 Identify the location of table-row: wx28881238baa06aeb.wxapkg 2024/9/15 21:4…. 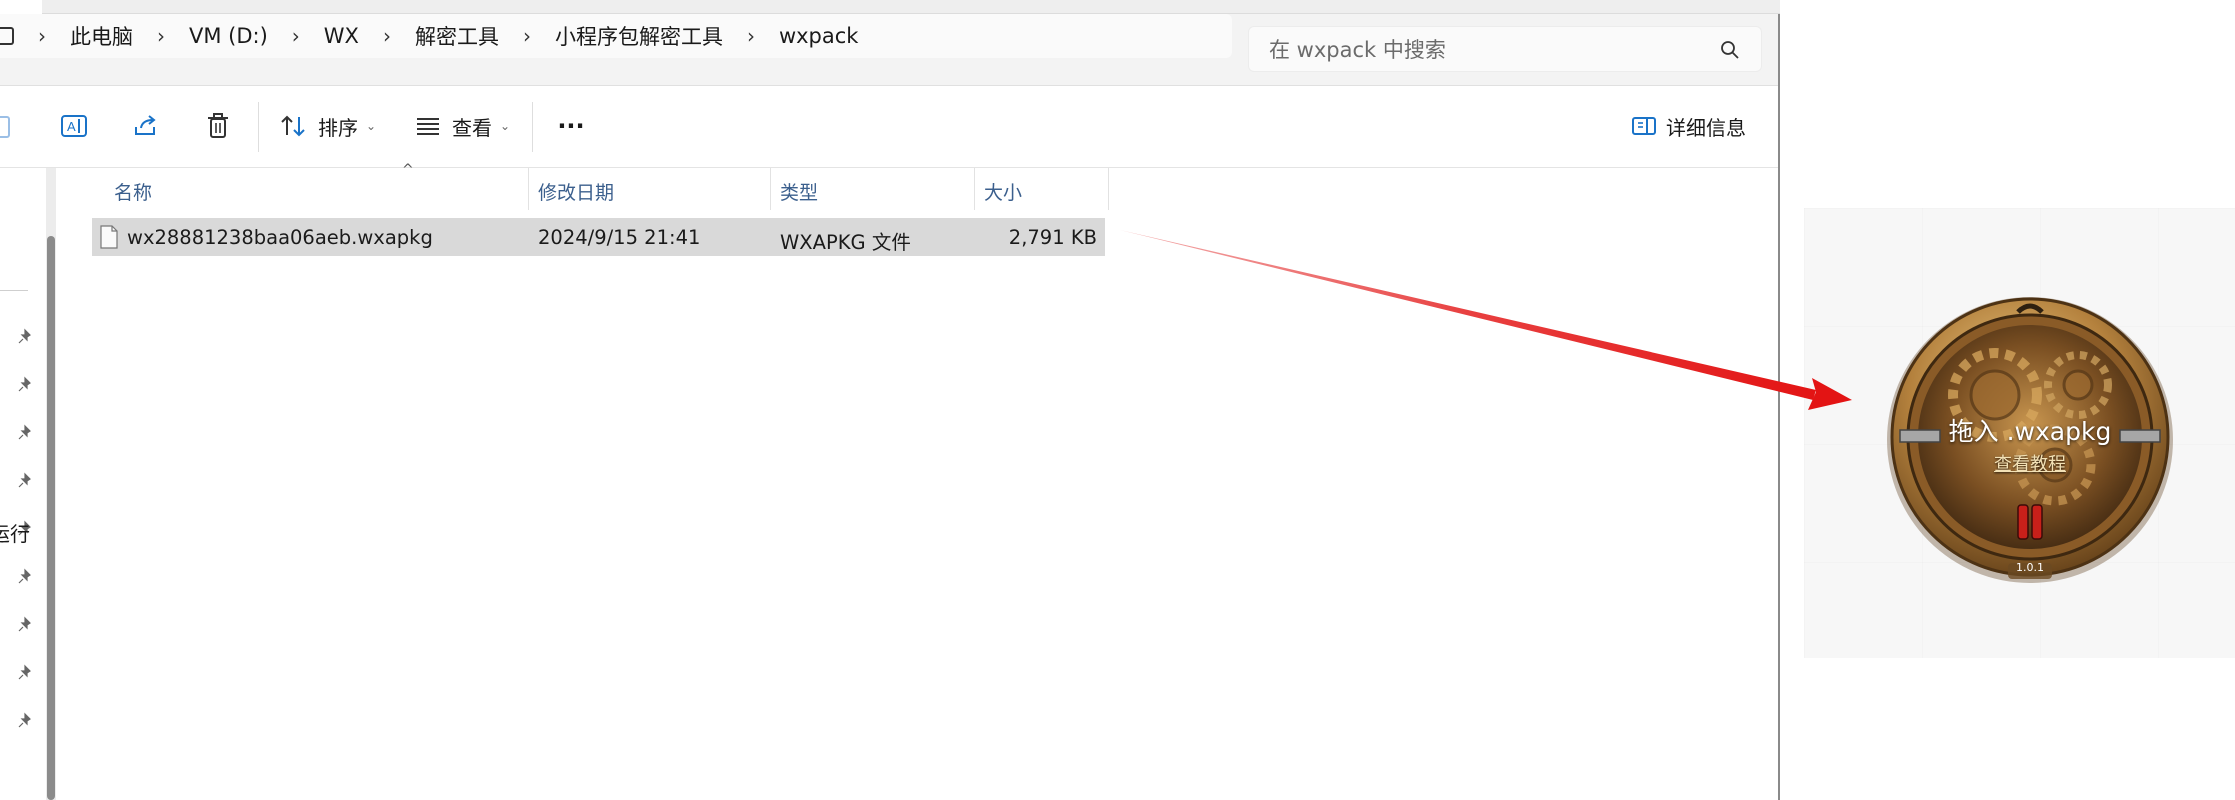
(598, 237).